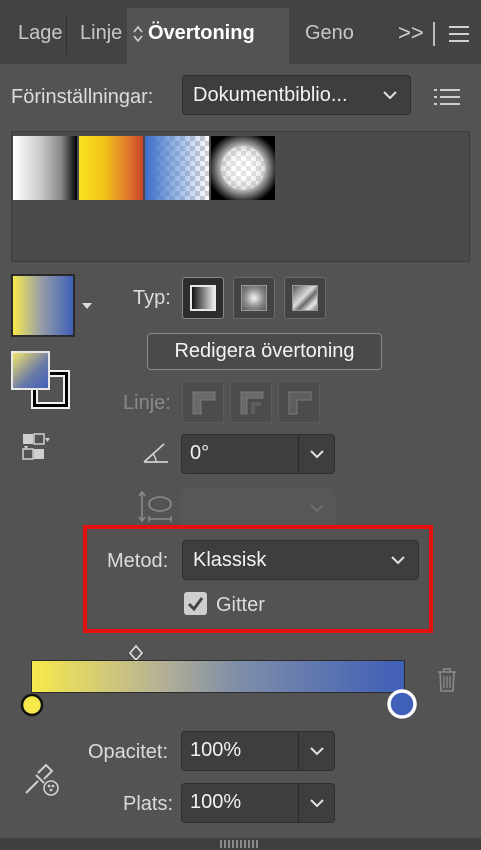 The image size is (481, 850). What do you see at coordinates (33, 36) in the screenshot?
I see `tab-layers: Lage` at bounding box center [33, 36].